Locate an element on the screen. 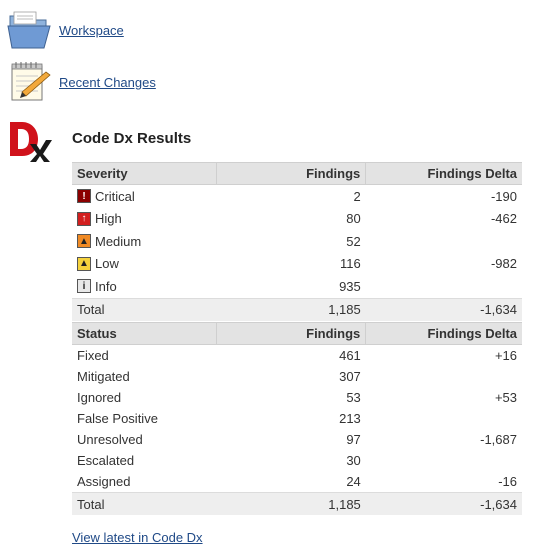  notepad-icon is located at coordinates (30, 82).